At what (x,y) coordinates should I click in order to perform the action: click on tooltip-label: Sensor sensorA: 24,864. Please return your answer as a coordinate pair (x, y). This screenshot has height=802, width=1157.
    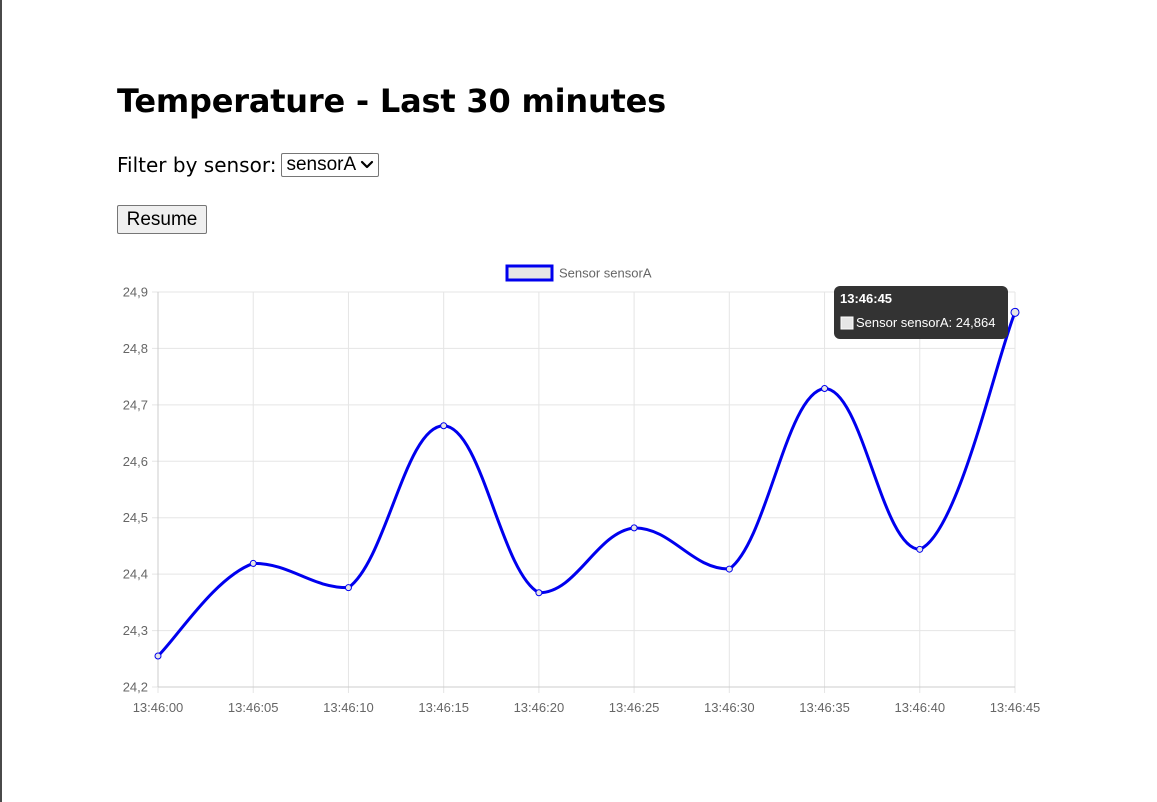
    Looking at the image, I should click on (925, 322).